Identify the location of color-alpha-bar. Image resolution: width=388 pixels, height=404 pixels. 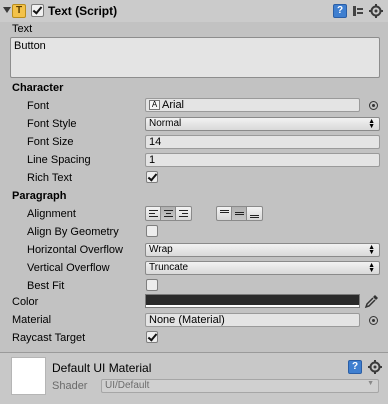
(252, 306).